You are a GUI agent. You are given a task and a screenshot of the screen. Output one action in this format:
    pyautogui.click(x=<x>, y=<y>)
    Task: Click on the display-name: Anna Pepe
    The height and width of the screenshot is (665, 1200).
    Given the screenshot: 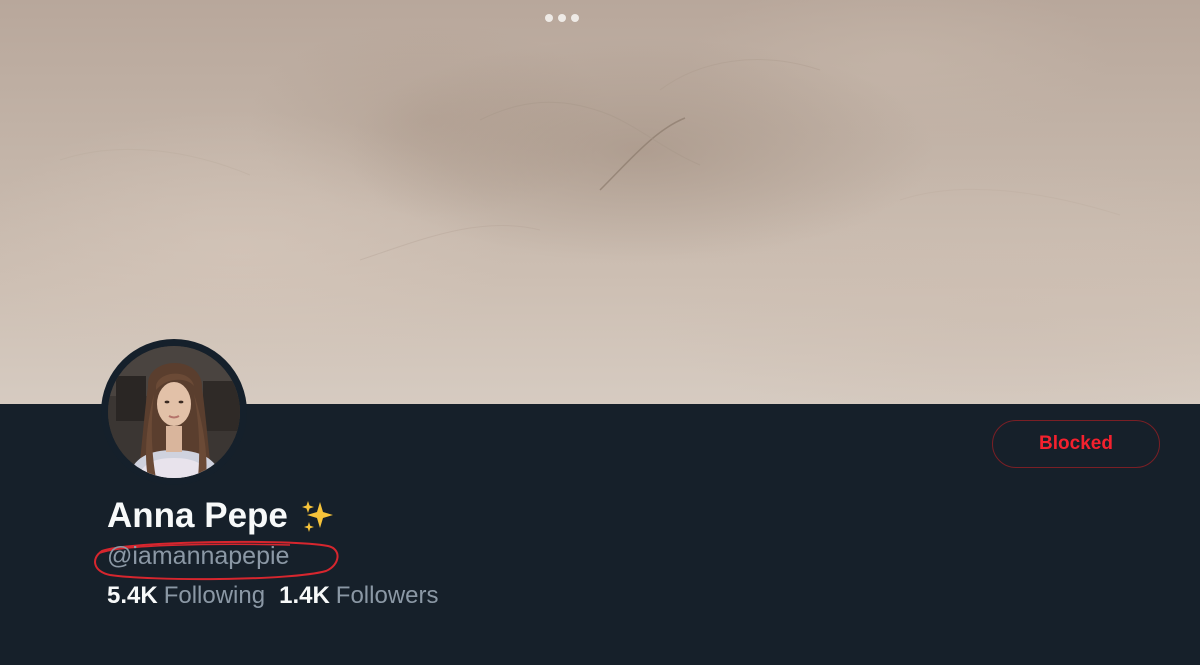 What is the action you would take?
    pyautogui.click(x=197, y=515)
    